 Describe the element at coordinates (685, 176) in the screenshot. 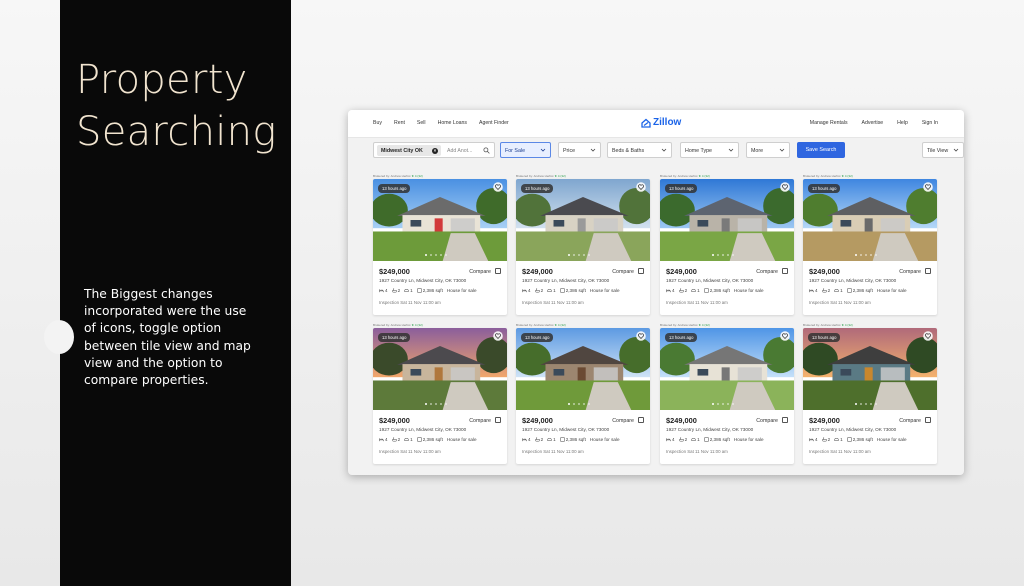

I see `broker-info: Brokered by: Andrew Herbst ★ 4 (32)` at that location.